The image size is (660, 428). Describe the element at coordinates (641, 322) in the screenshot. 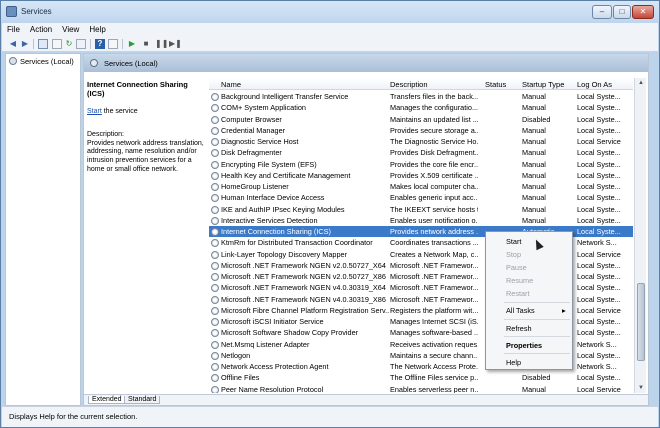

I see `scrollbar-thumb` at that location.